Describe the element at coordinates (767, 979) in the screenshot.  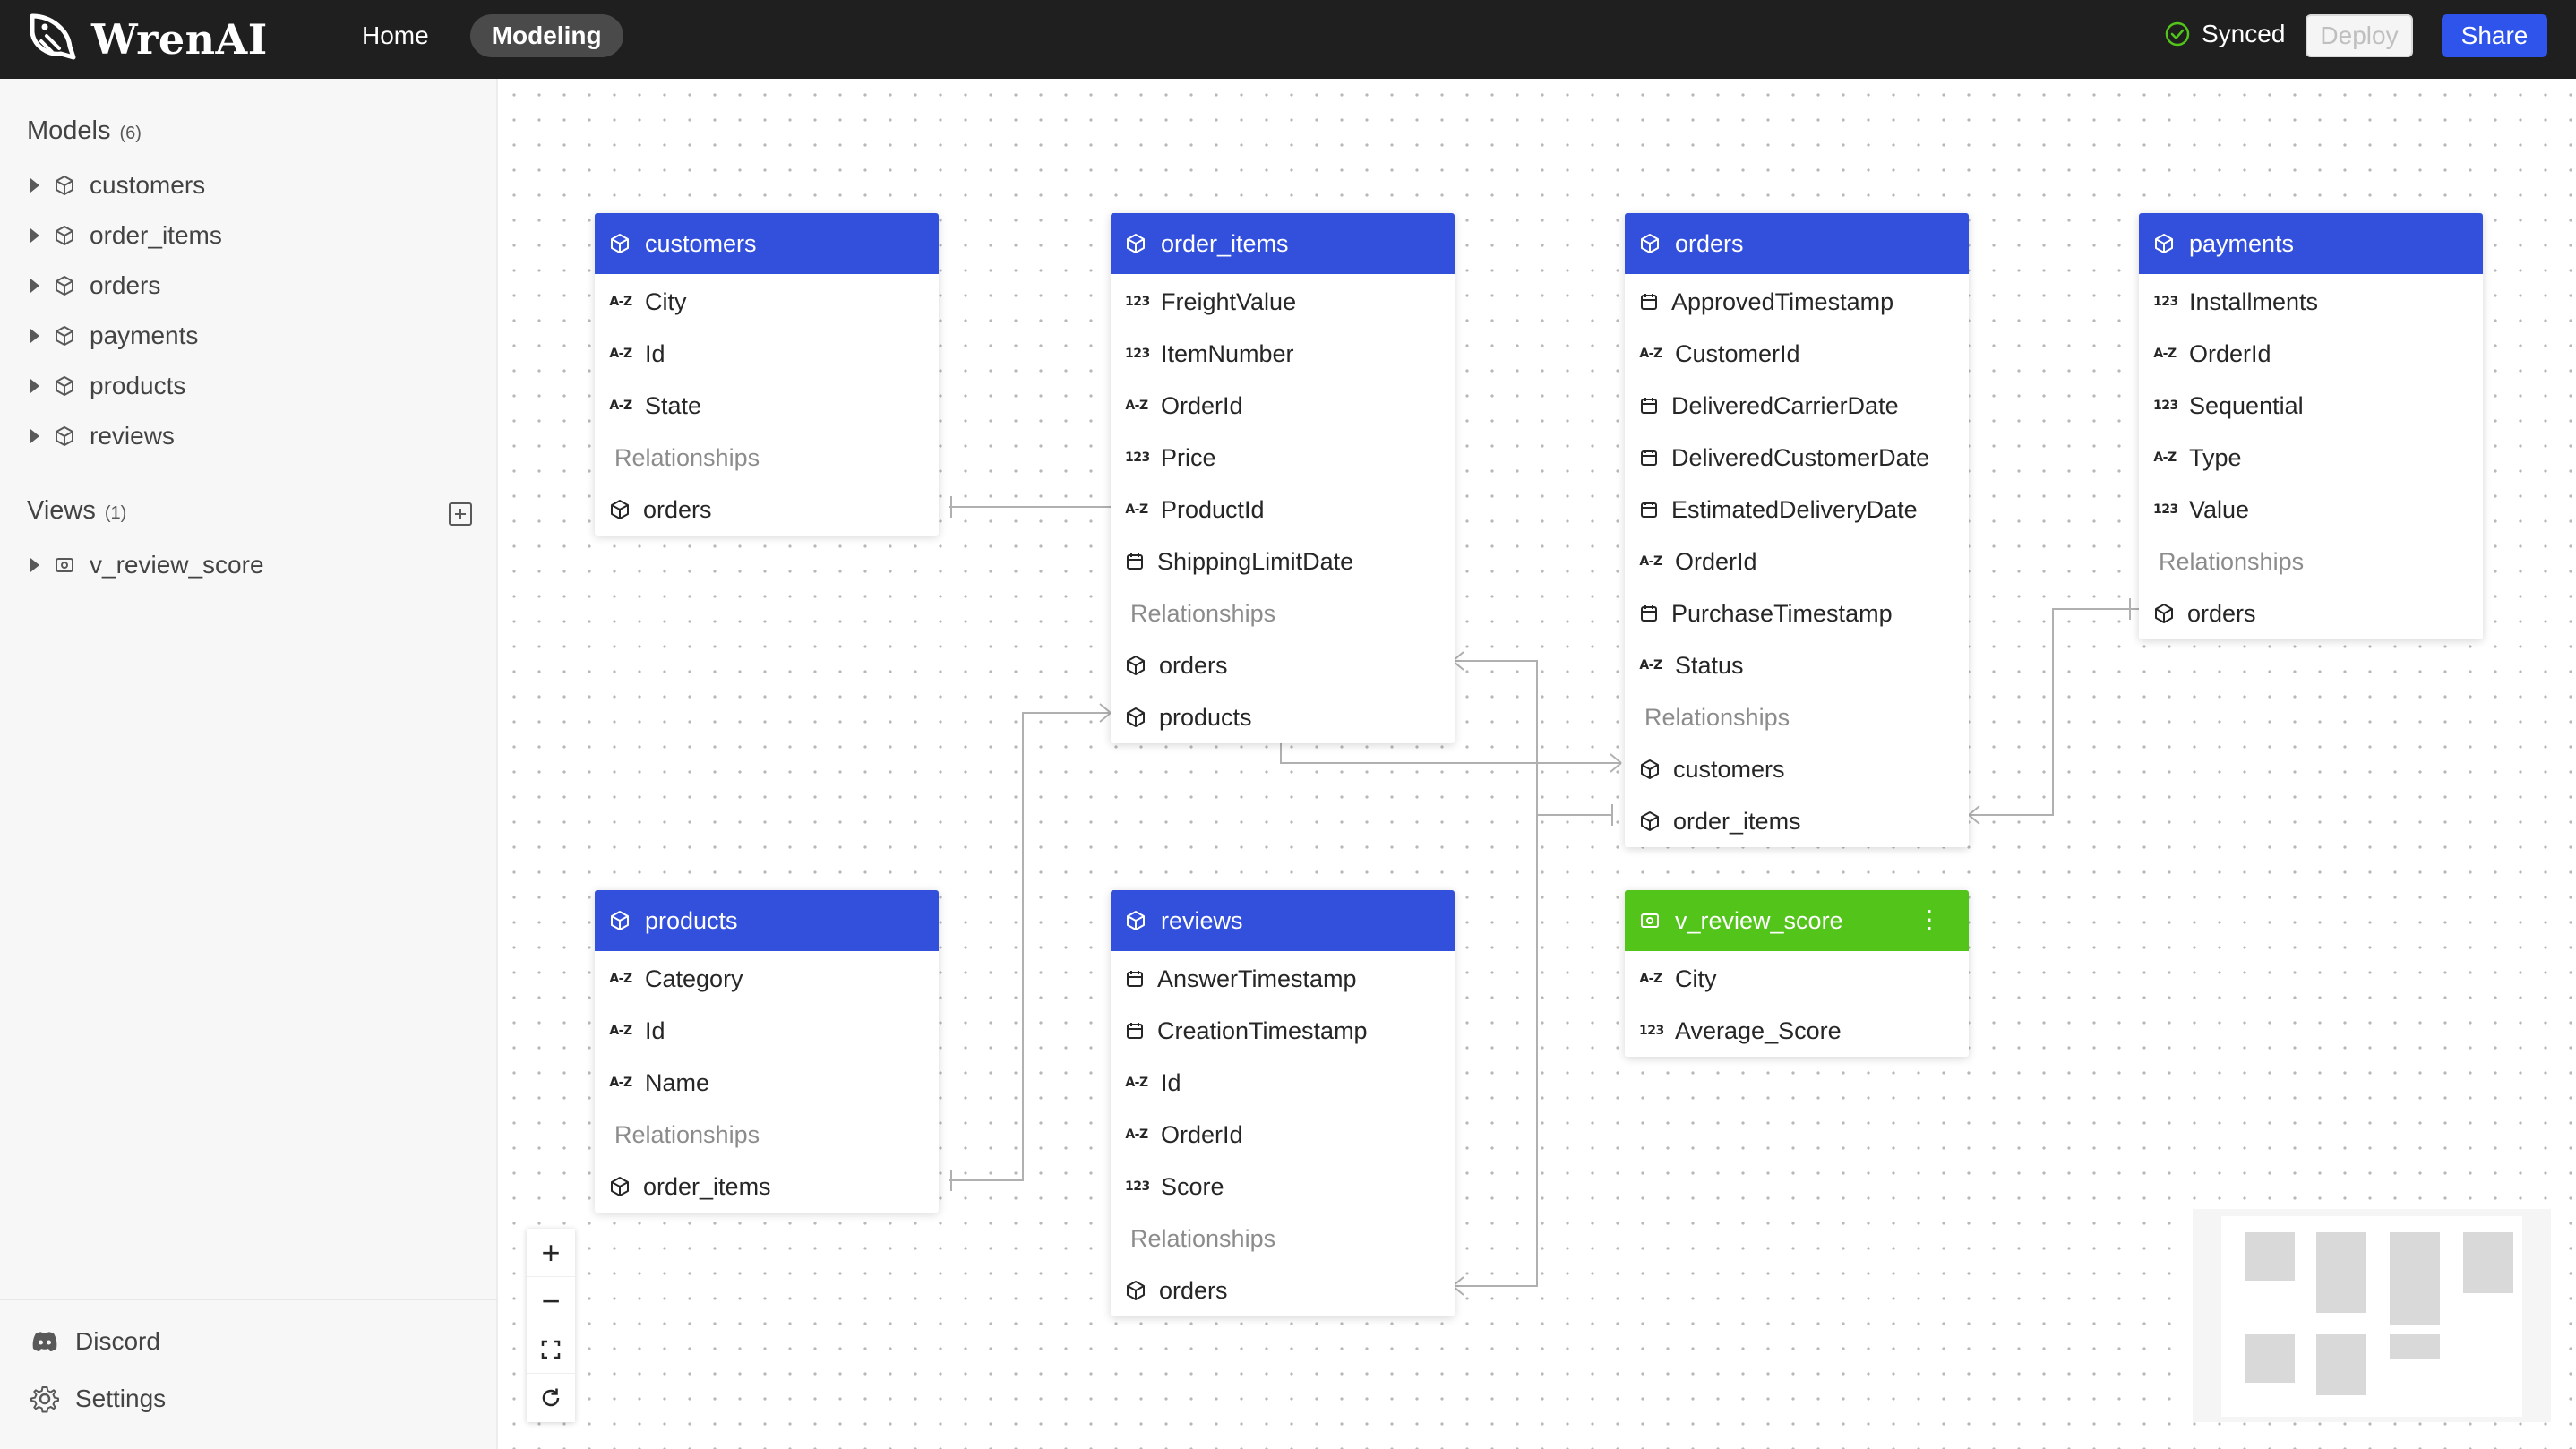
I see `field-row: A-Z Category` at that location.